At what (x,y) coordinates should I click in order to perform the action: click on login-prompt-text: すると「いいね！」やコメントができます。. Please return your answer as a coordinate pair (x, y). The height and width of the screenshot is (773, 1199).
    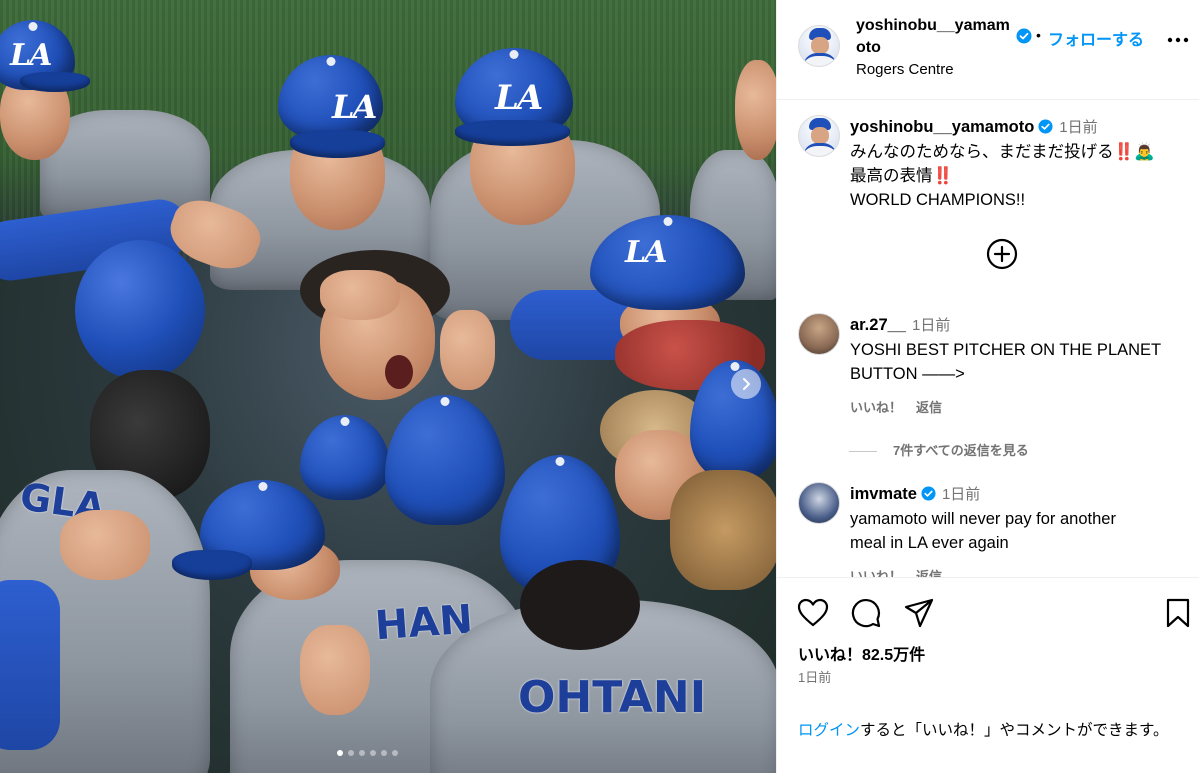
    Looking at the image, I should click on (1014, 730).